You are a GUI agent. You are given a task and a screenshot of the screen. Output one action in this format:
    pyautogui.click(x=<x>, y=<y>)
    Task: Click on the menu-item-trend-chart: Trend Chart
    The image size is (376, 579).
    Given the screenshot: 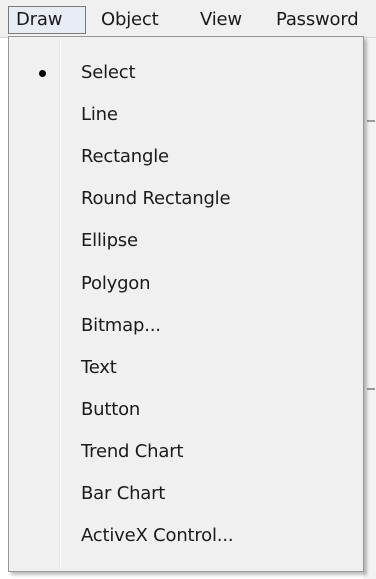 What is the action you would take?
    pyautogui.click(x=186, y=452)
    